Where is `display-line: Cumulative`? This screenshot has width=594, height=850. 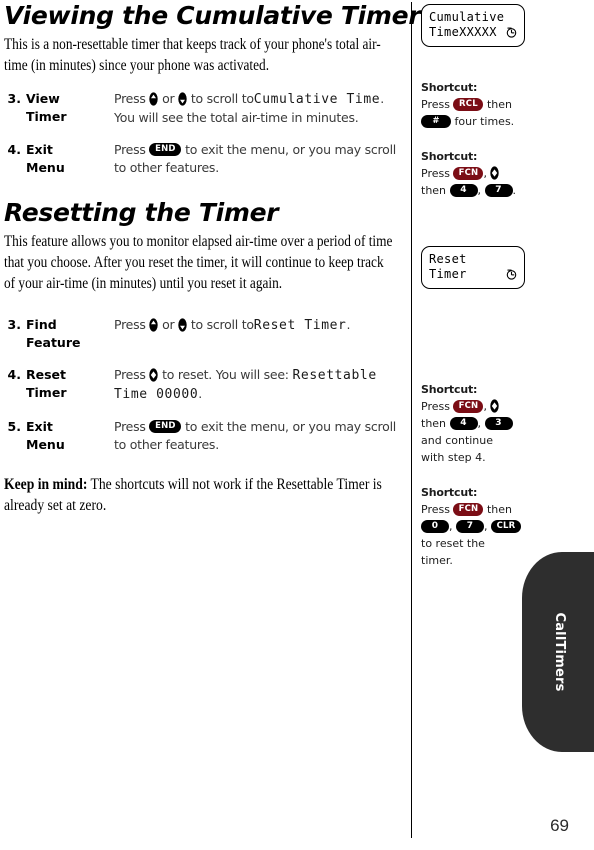 display-line: Cumulative is located at coordinates (473, 17).